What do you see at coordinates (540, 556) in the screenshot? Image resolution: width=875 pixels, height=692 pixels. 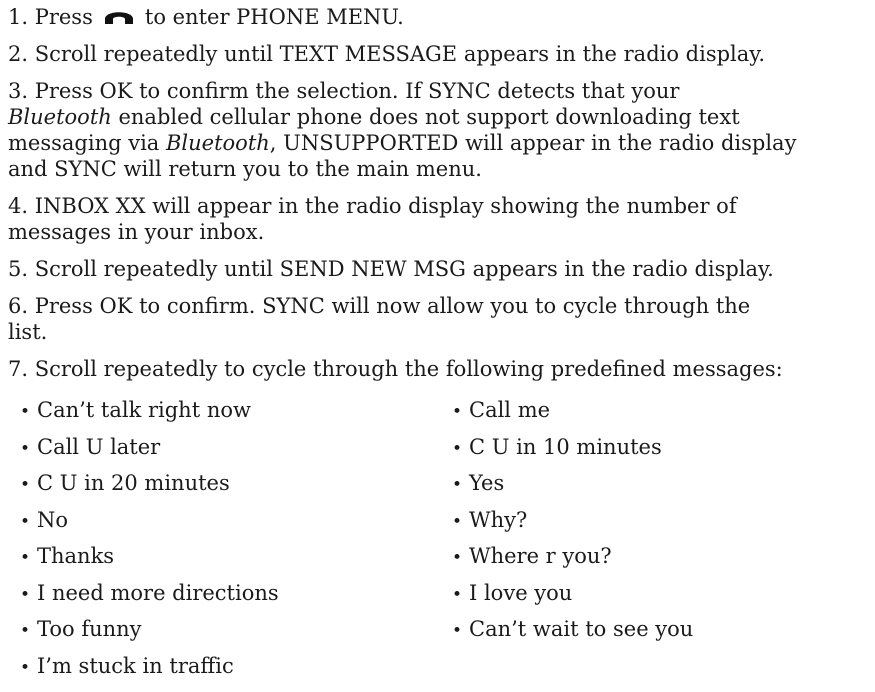 I see `message-text: Where r you?` at bounding box center [540, 556].